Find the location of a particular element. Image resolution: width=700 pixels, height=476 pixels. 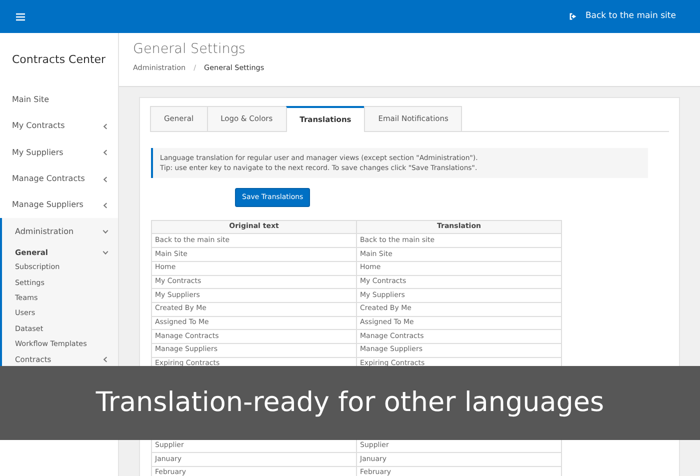

sidebar-item: Main Site is located at coordinates (59, 100).